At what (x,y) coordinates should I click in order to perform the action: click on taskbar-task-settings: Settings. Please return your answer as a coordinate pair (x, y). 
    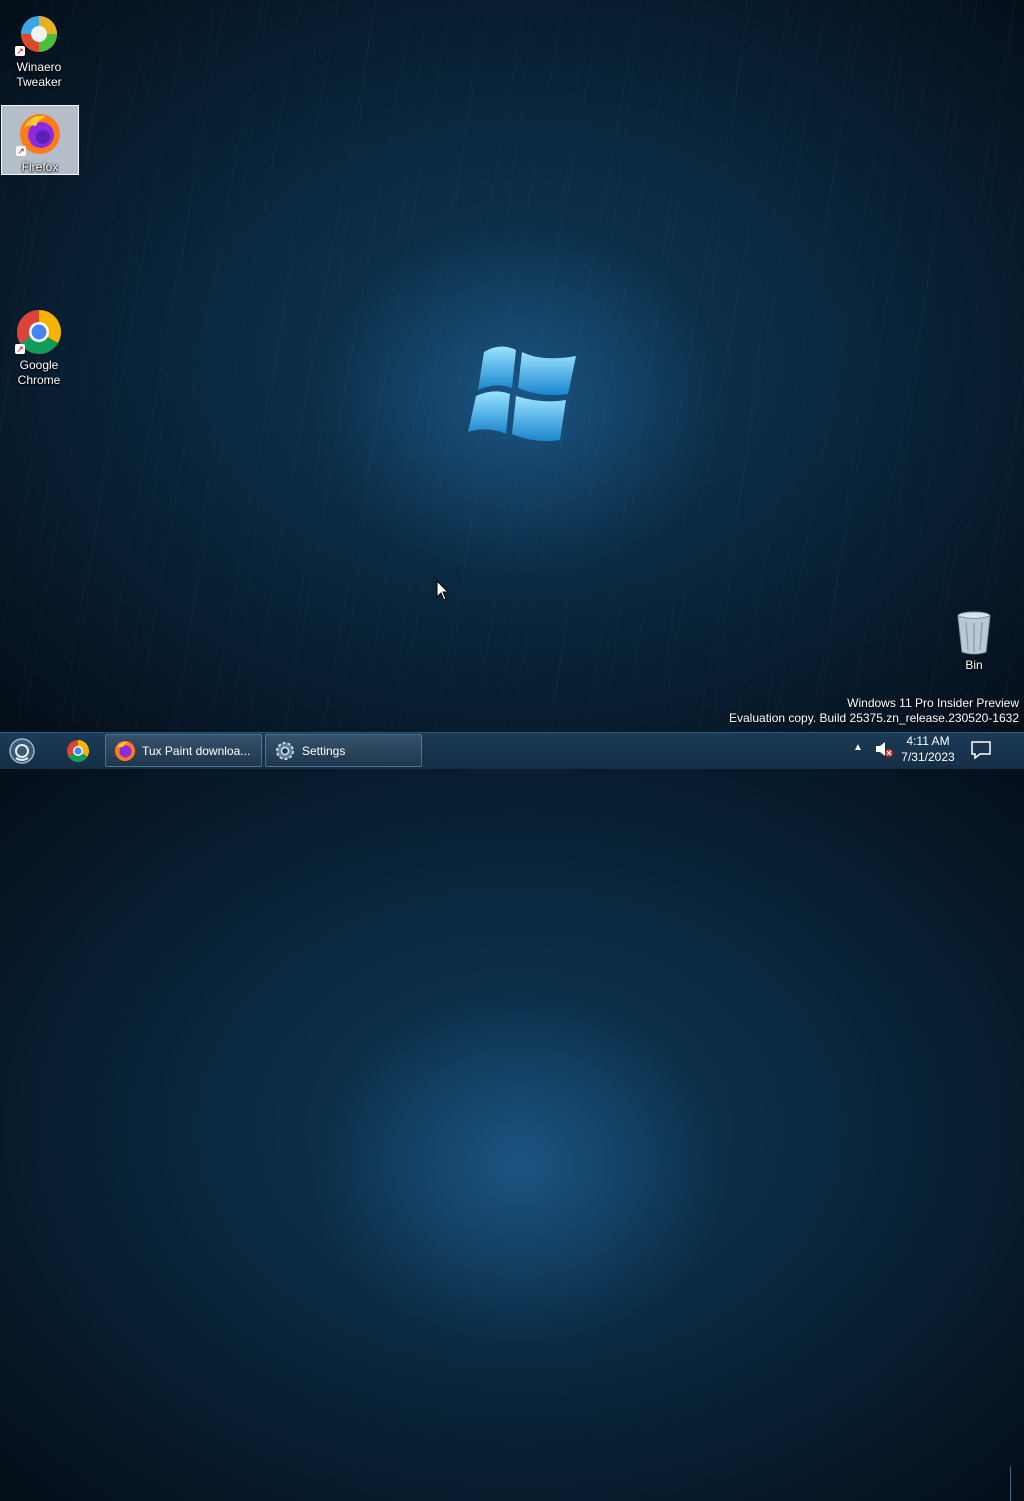
    Looking at the image, I should click on (343, 750).